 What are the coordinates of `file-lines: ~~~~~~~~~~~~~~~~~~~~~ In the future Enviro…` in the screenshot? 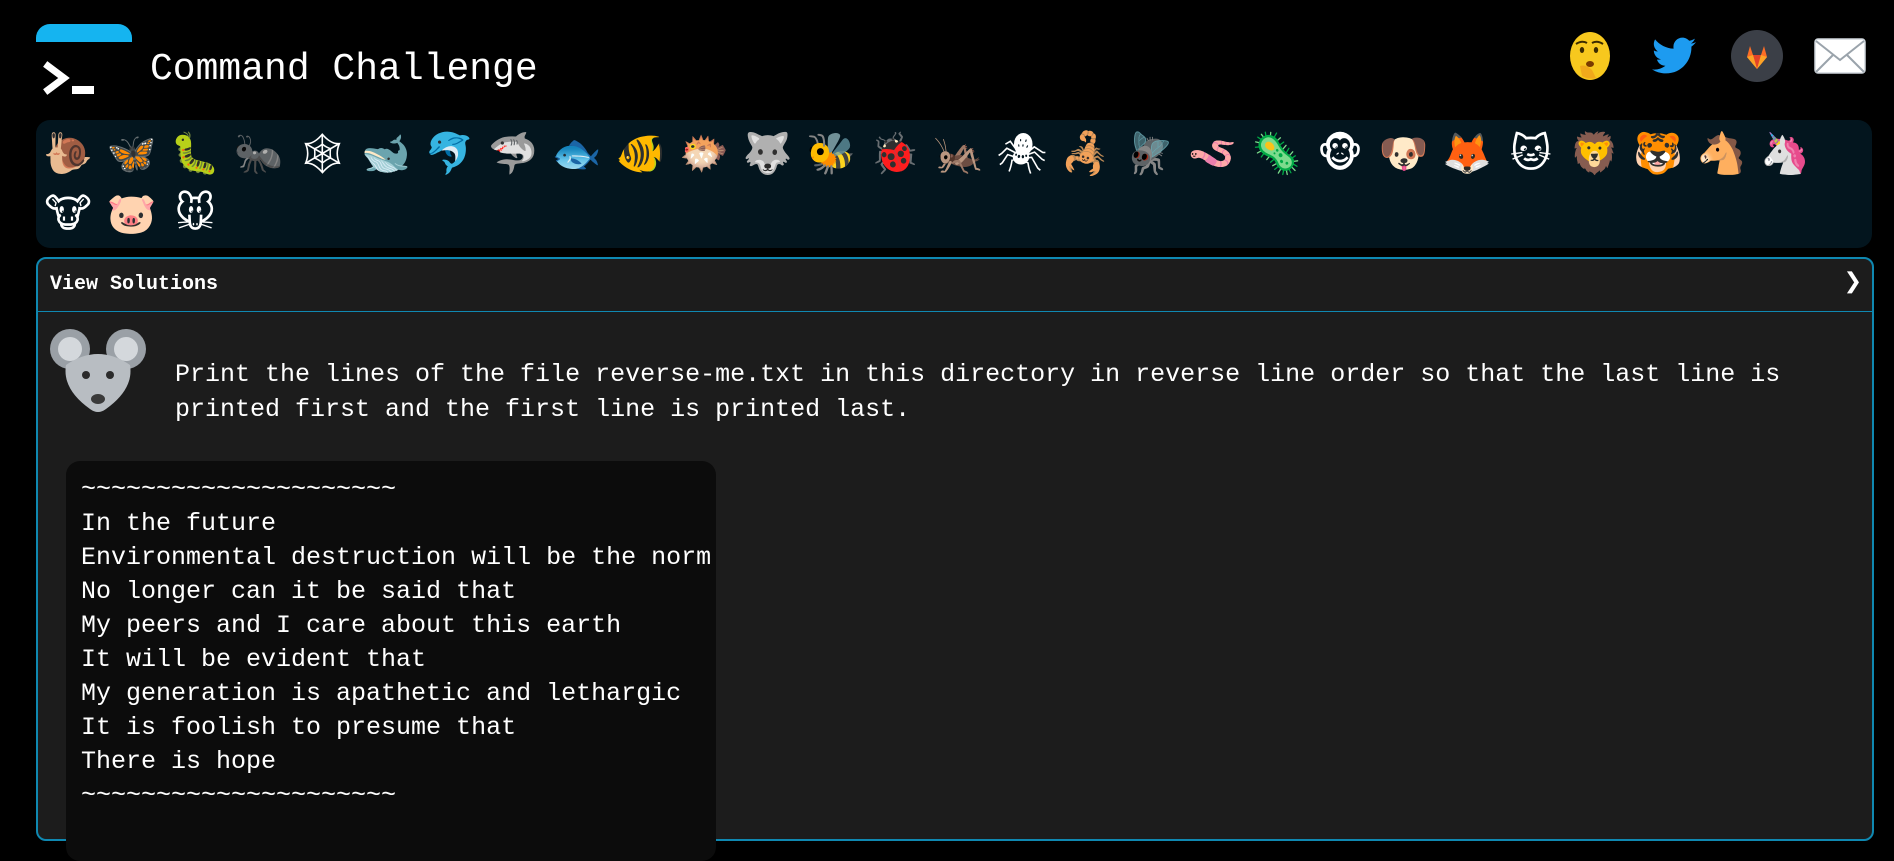 It's located at (396, 643).